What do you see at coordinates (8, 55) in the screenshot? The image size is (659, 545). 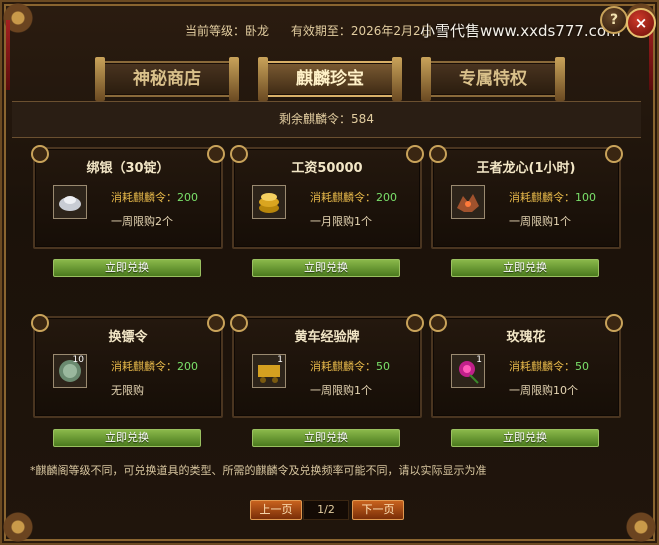 I see `tassel-decoration` at bounding box center [8, 55].